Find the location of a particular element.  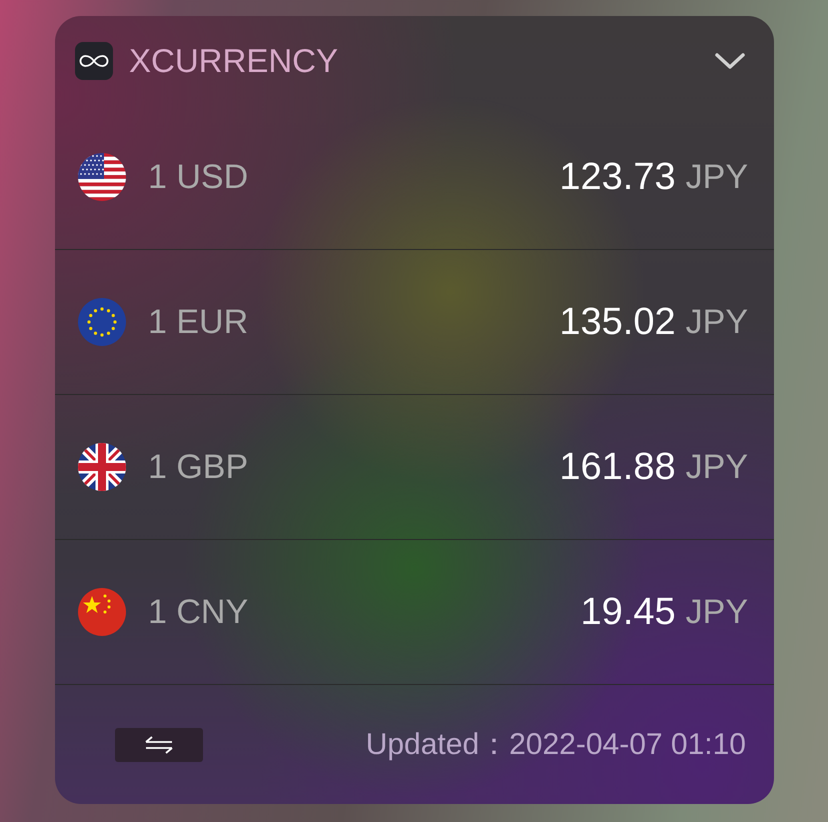

converted-amount: 135.02 is located at coordinates (617, 322).